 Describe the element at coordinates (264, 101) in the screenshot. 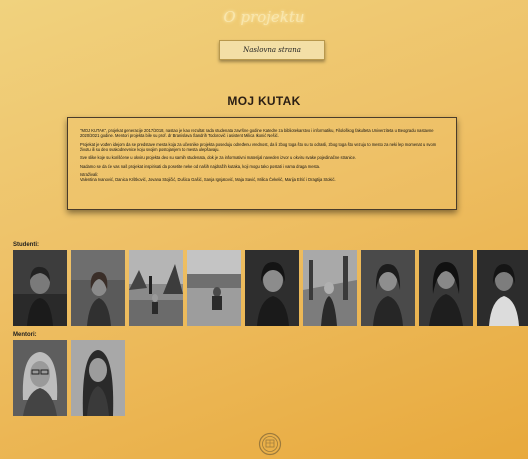

I see `page-title: MOJ KUTAK` at that location.